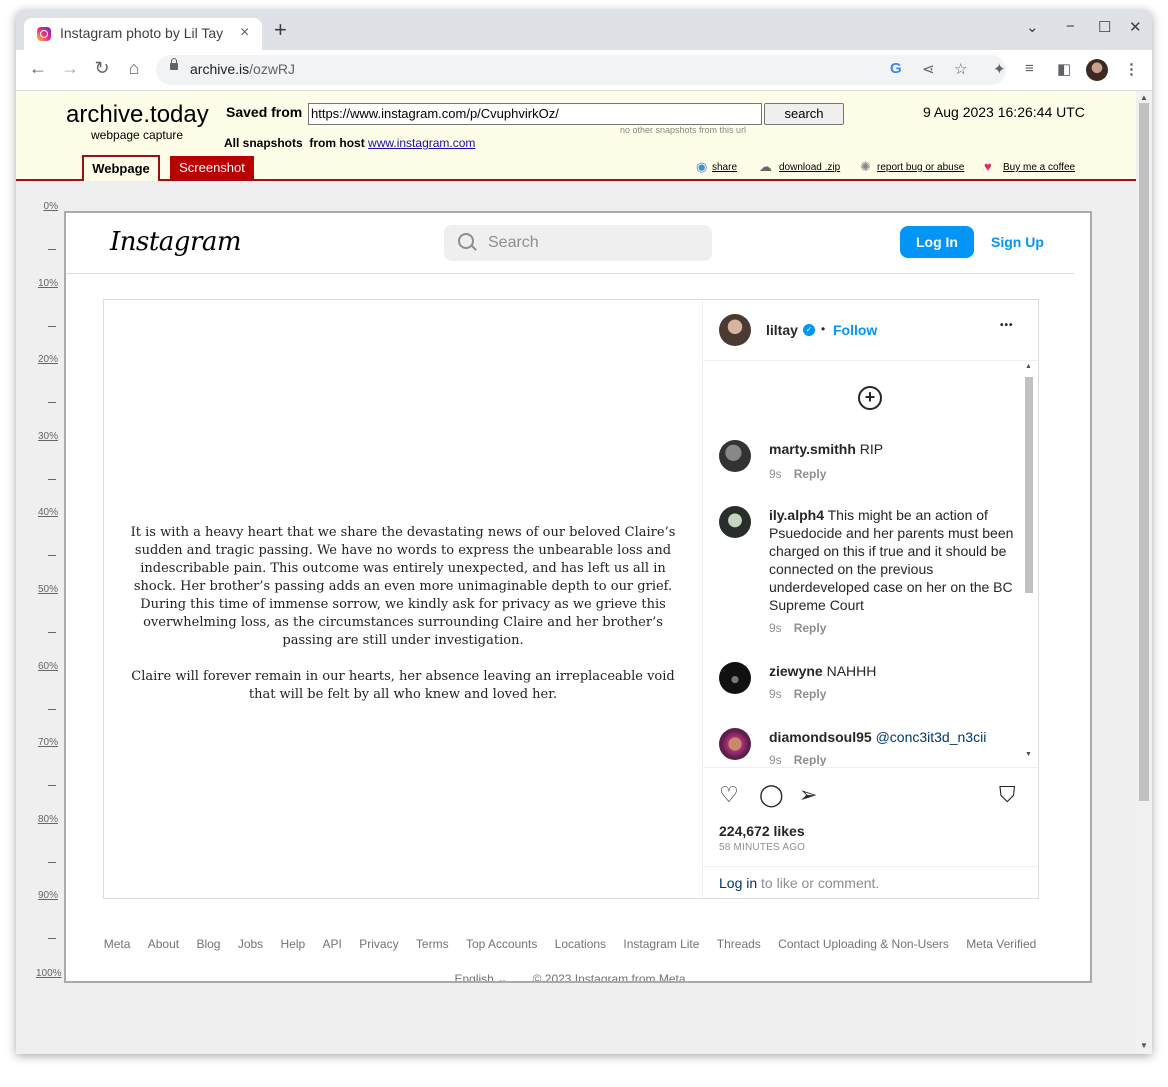 The width and height of the screenshot is (1168, 1087). Describe the element at coordinates (796, 515) in the screenshot. I see `comment-username: ily.alph4` at that location.